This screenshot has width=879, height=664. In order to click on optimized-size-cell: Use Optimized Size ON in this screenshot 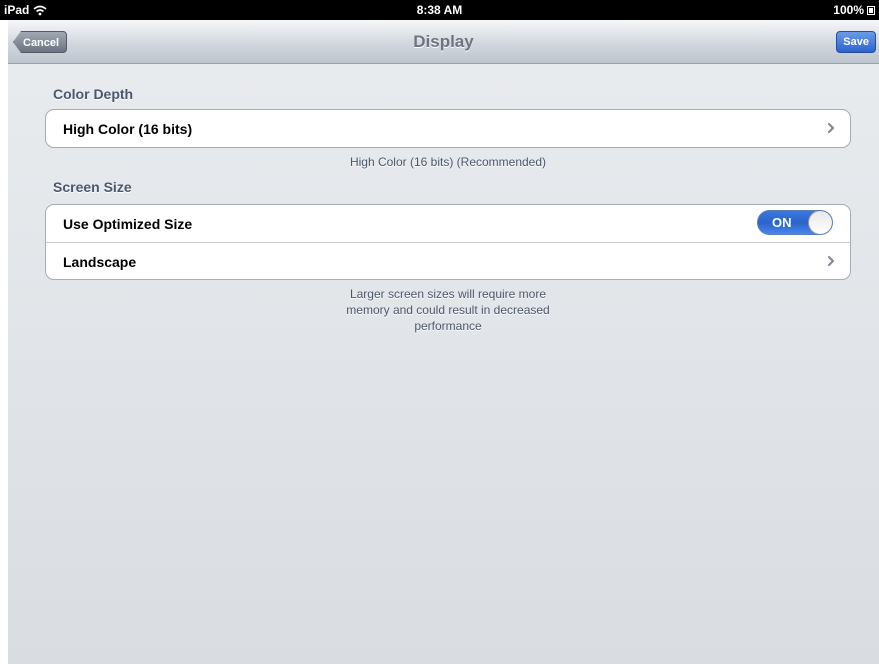, I will do `click(448, 223)`.